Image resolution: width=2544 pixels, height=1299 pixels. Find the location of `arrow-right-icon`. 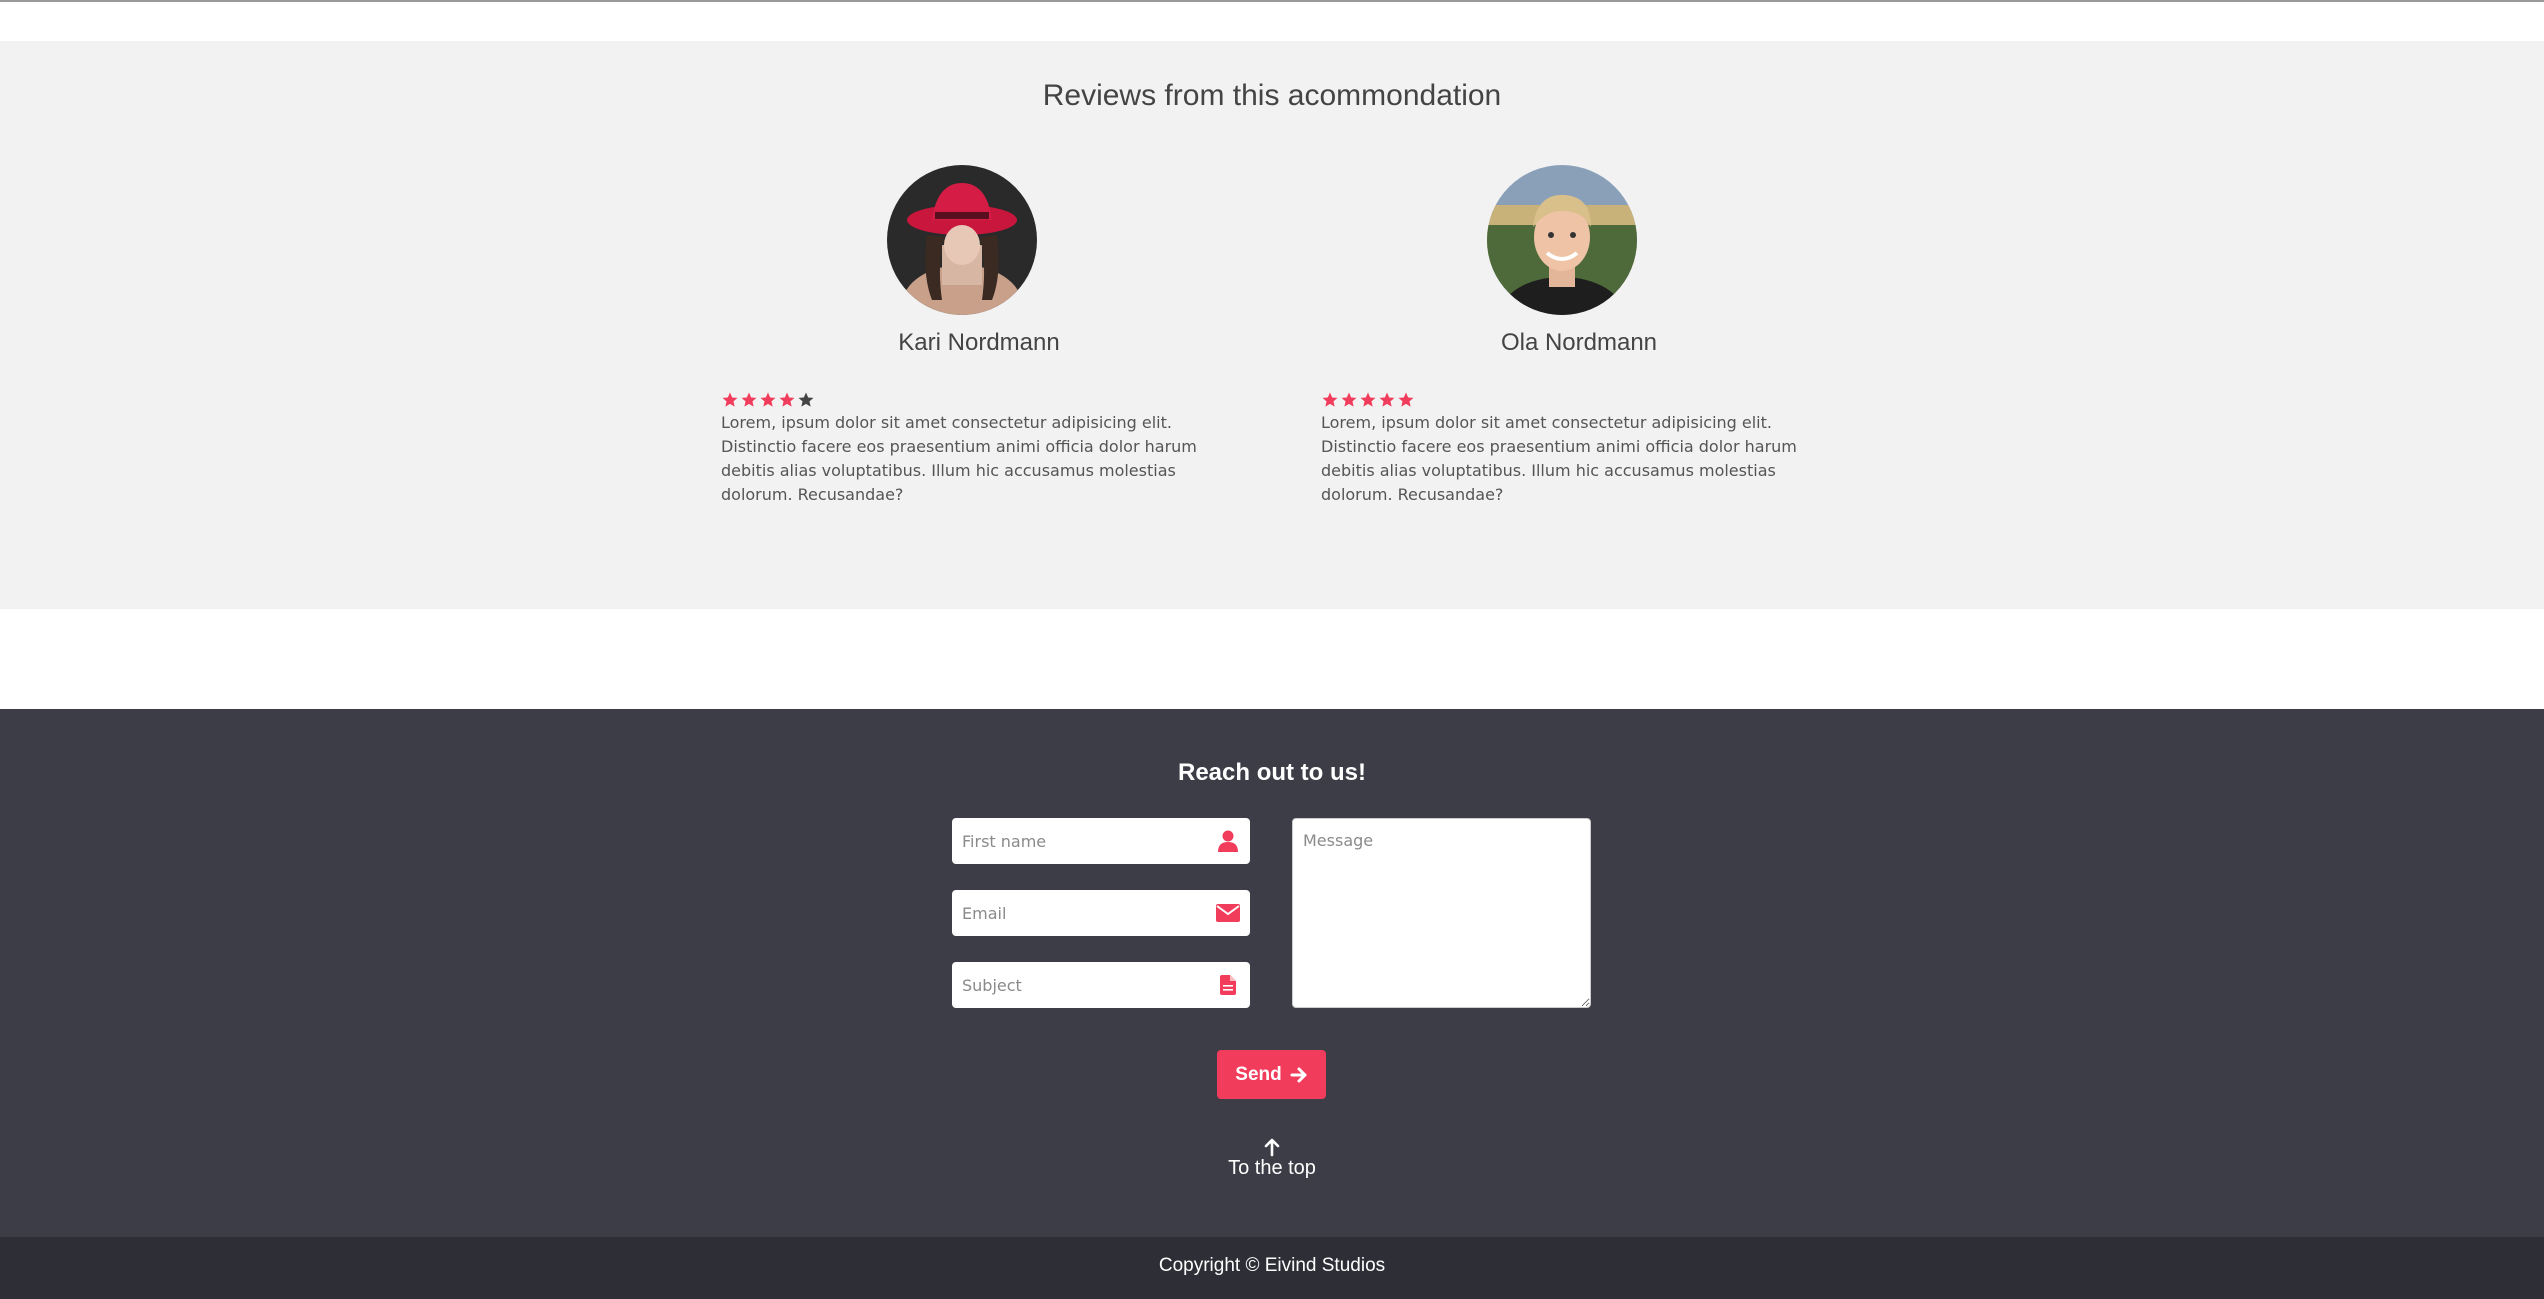

arrow-right-icon is located at coordinates (1298, 1074).